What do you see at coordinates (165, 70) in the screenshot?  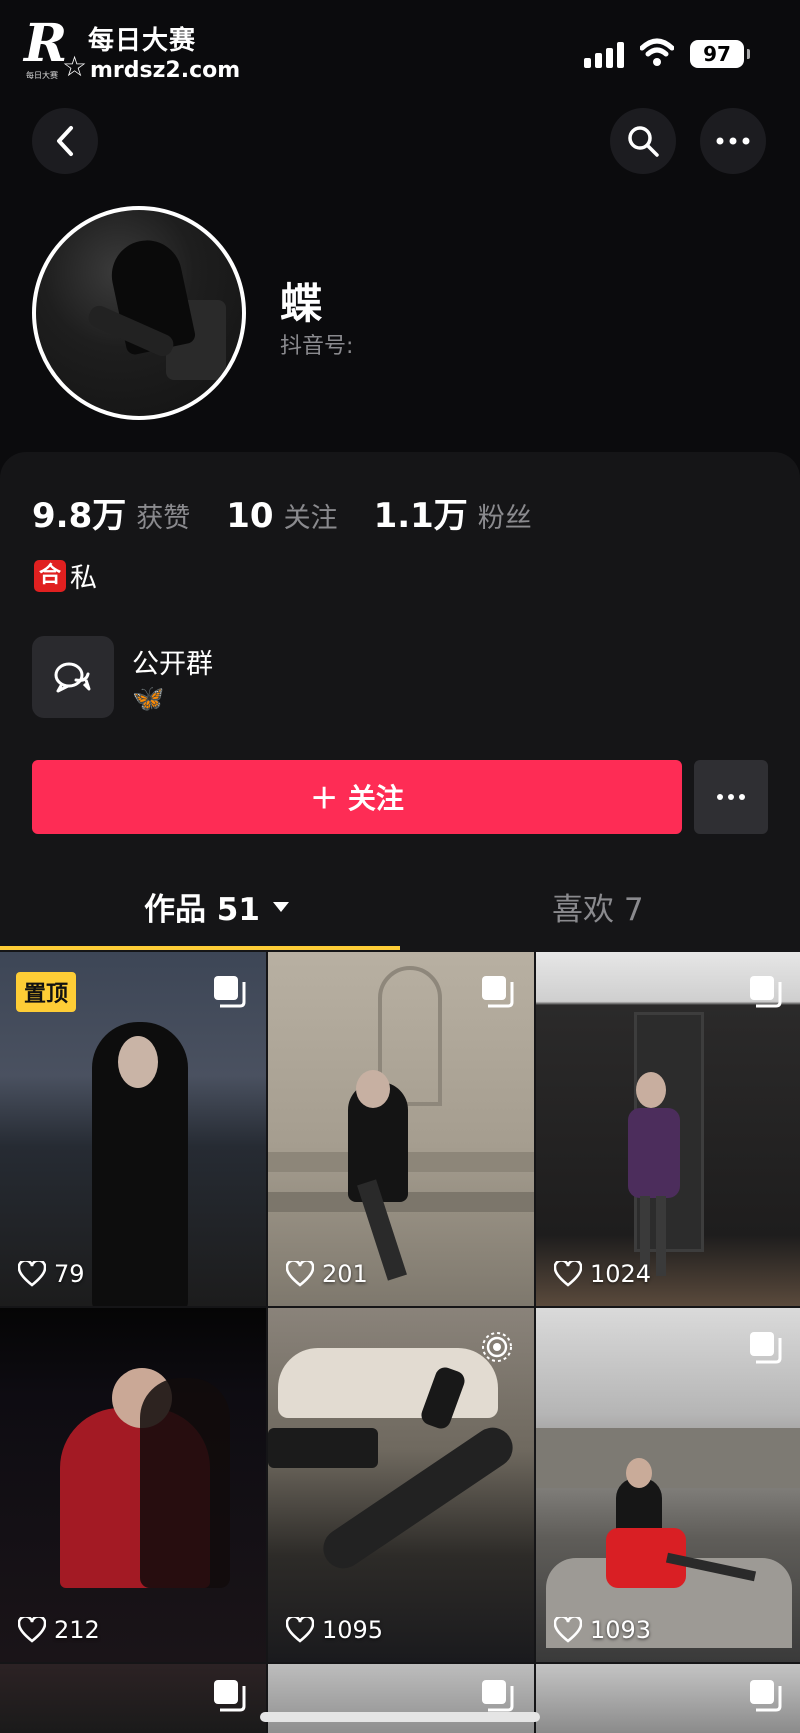 I see `watermark-url: mrdsz2.com` at bounding box center [165, 70].